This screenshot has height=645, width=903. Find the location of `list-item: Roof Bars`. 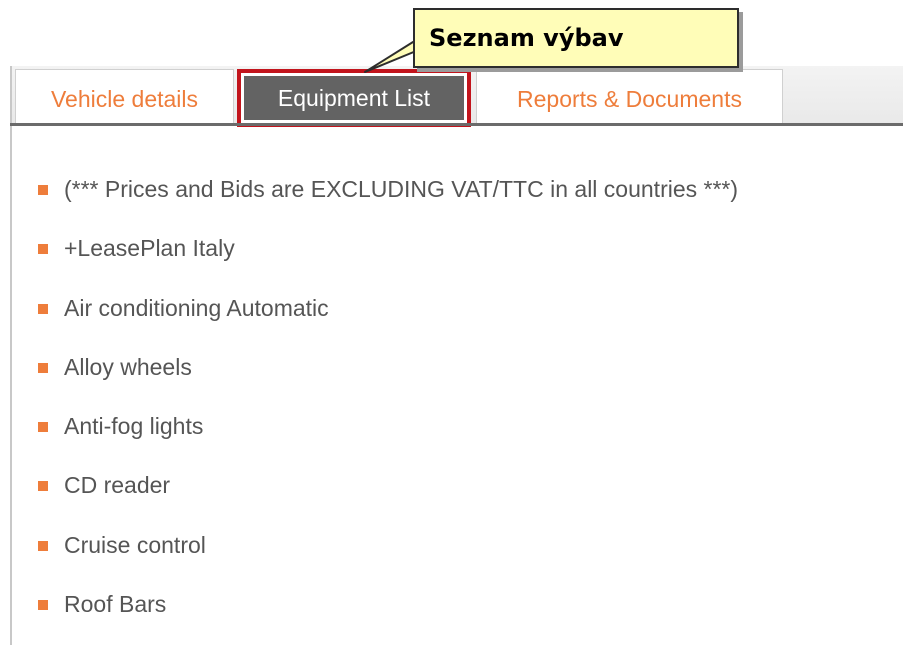

list-item: Roof Bars is located at coordinates (388, 604).